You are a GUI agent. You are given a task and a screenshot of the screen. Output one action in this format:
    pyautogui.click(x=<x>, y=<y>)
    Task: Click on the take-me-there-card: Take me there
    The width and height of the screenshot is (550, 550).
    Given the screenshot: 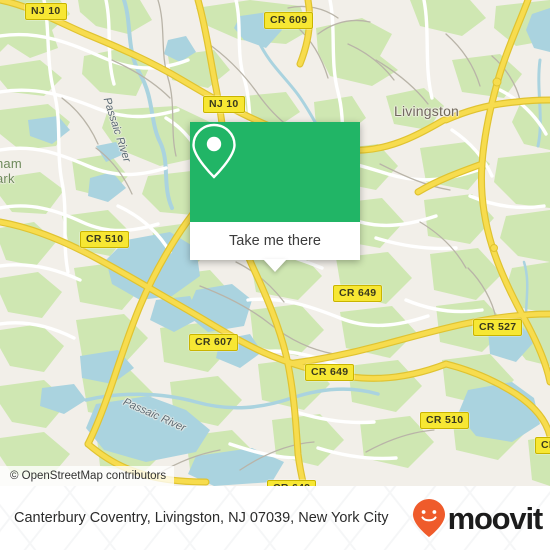 What is the action you would take?
    pyautogui.click(x=275, y=197)
    